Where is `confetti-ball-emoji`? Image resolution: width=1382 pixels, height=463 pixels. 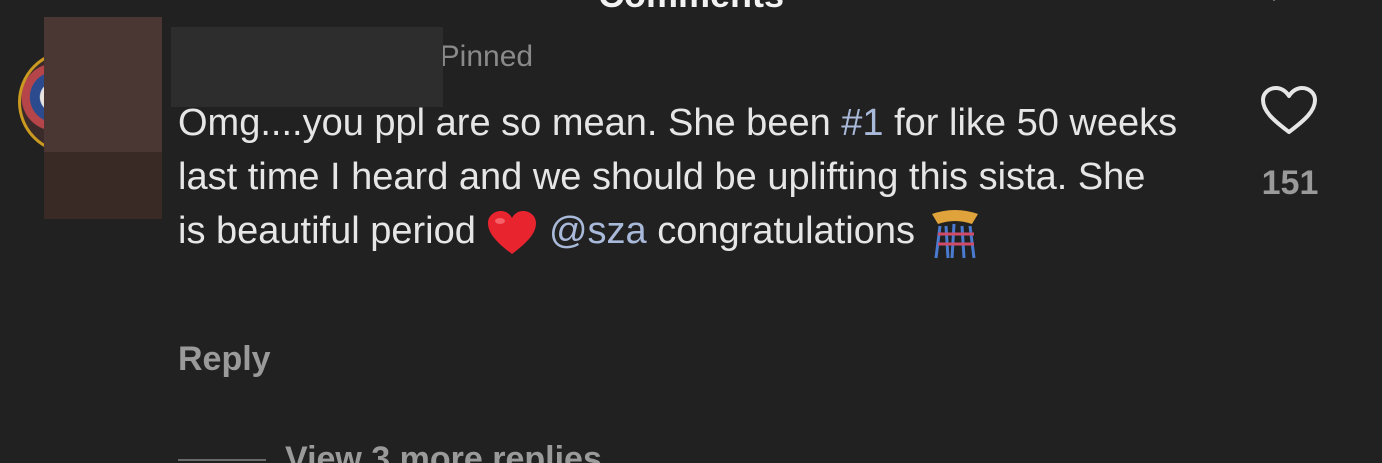 confetti-ball-emoji is located at coordinates (954, 234).